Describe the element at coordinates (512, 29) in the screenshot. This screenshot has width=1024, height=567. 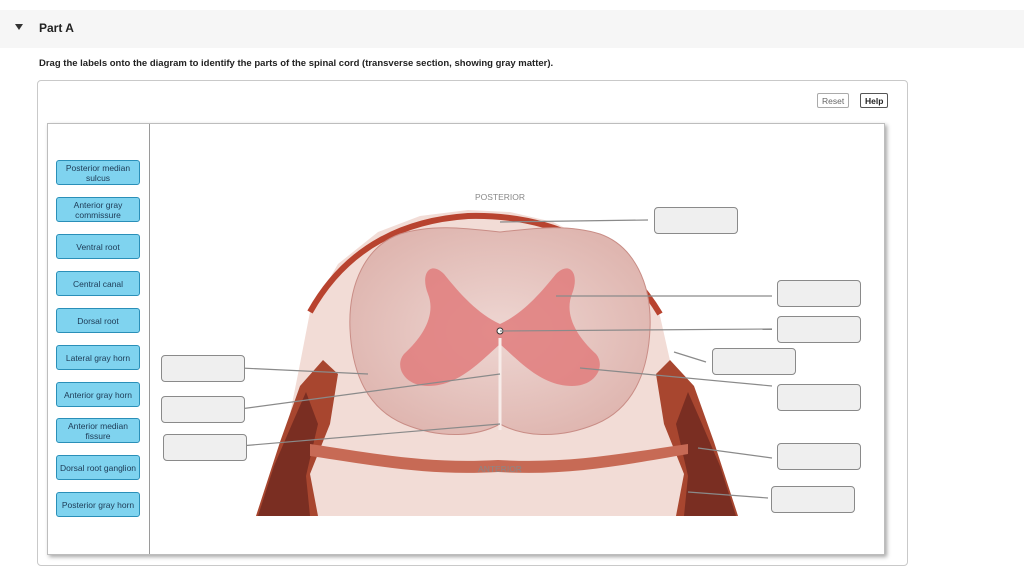
I see `part-header: Part A` at that location.